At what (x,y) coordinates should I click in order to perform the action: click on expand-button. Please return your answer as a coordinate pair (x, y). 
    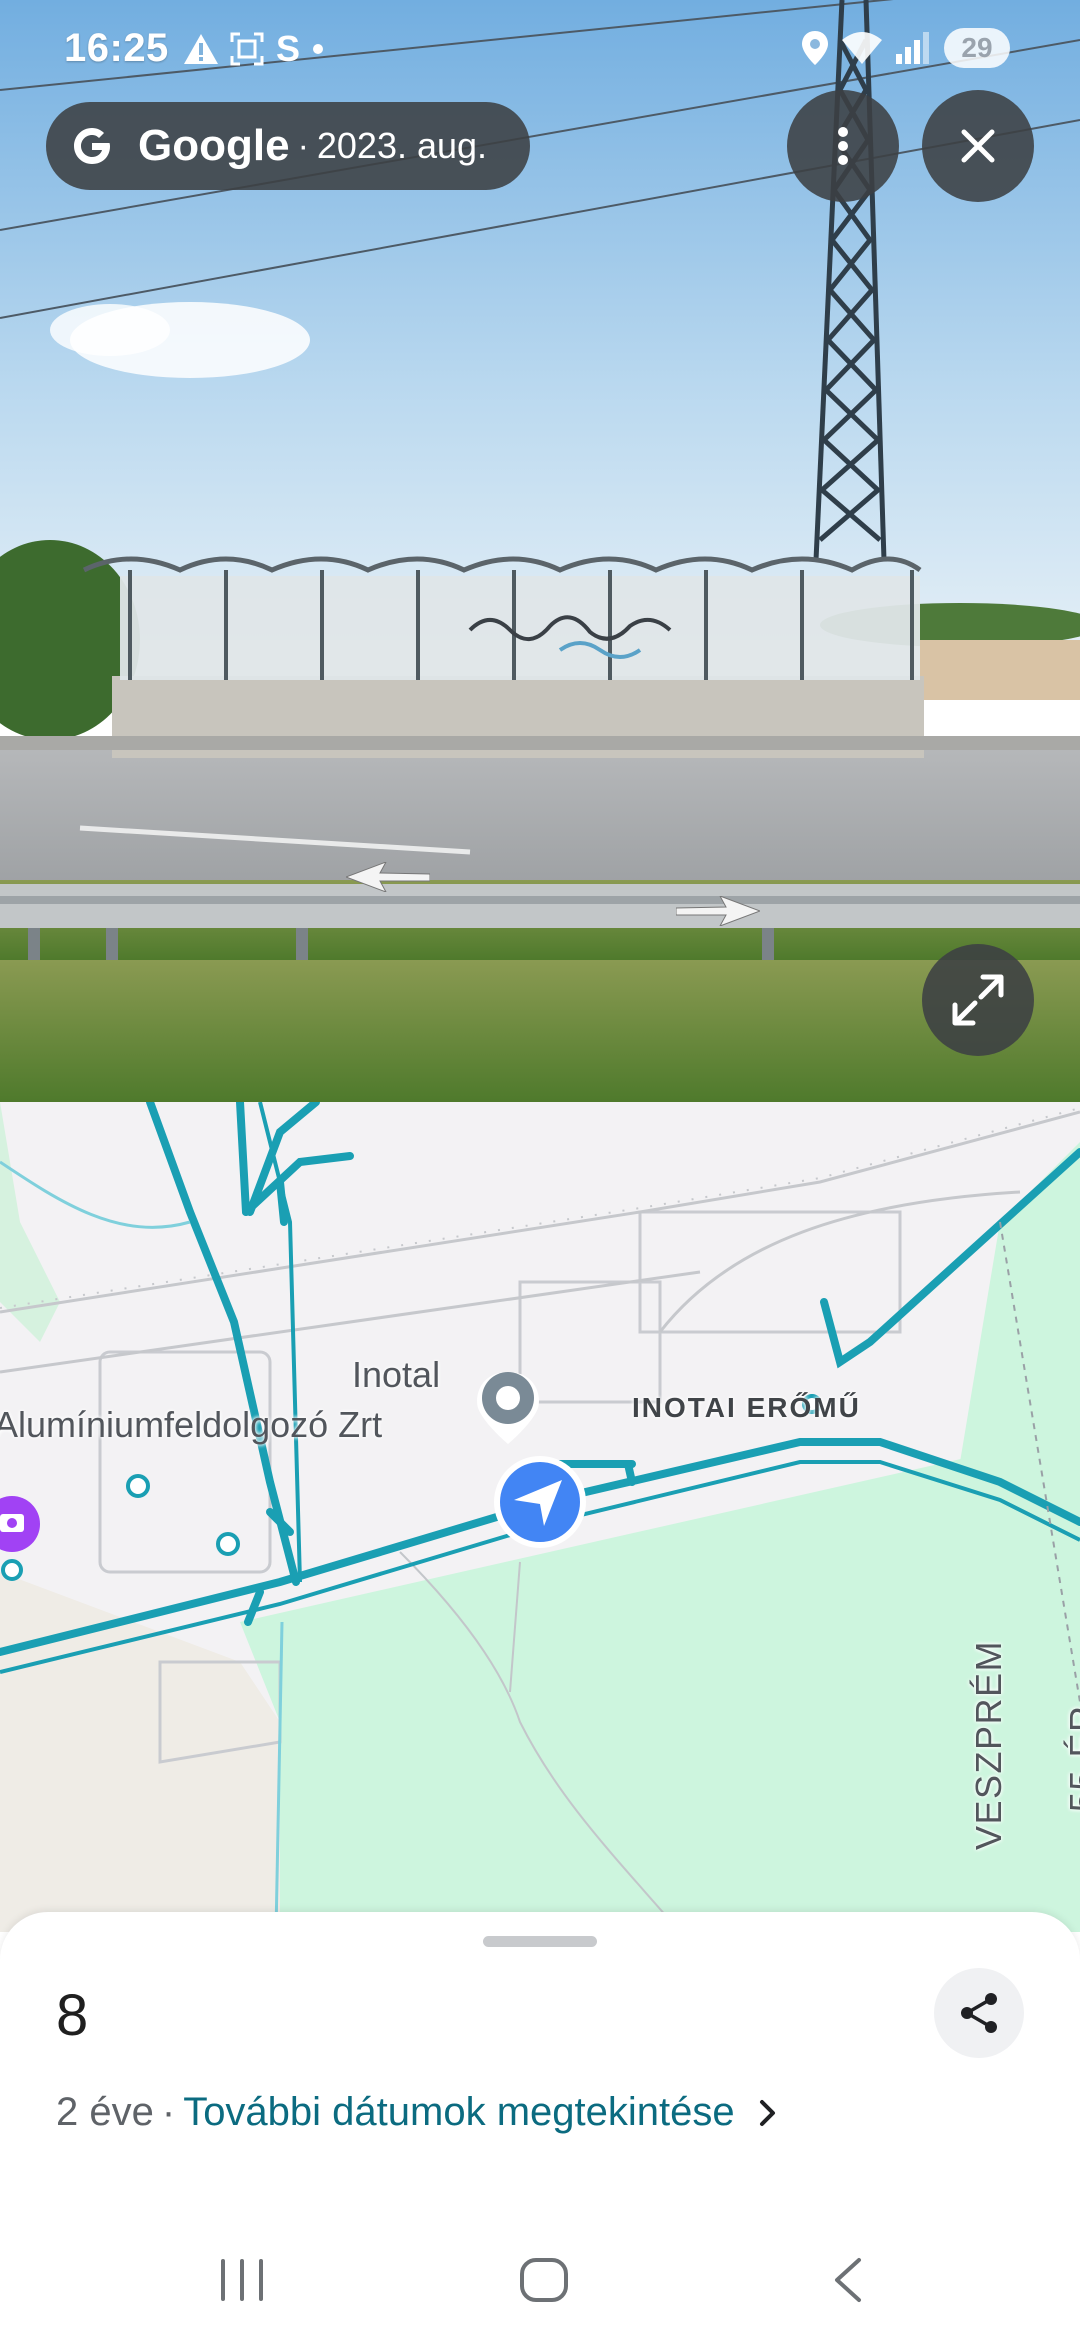
    Looking at the image, I should click on (978, 1000).